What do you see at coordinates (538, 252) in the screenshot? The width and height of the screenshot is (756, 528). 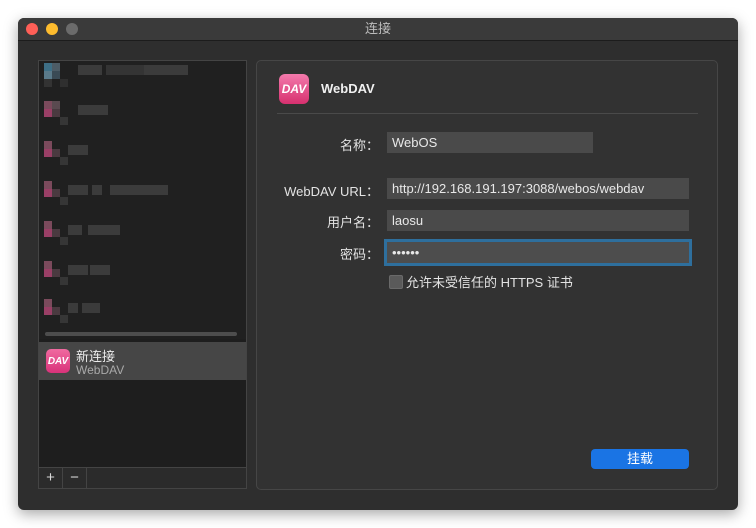 I see `password-field` at bounding box center [538, 252].